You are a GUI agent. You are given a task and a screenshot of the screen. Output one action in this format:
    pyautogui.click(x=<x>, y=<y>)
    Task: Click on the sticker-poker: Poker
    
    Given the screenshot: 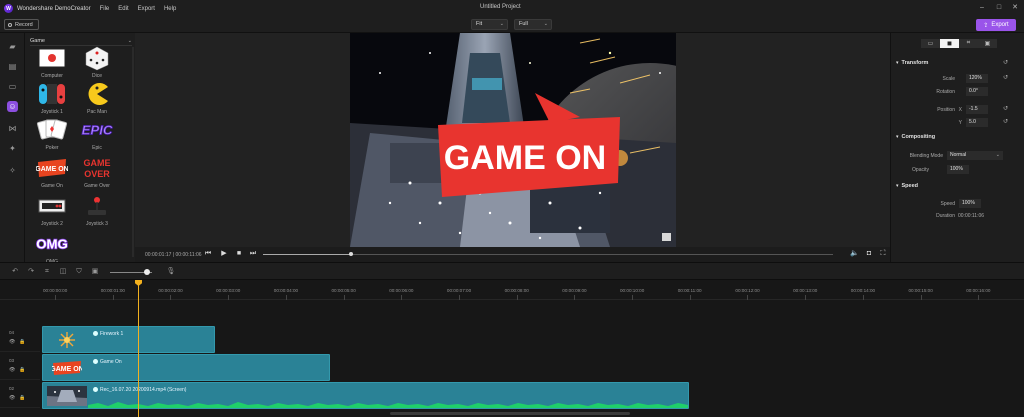 What is the action you would take?
    pyautogui.click(x=52, y=134)
    